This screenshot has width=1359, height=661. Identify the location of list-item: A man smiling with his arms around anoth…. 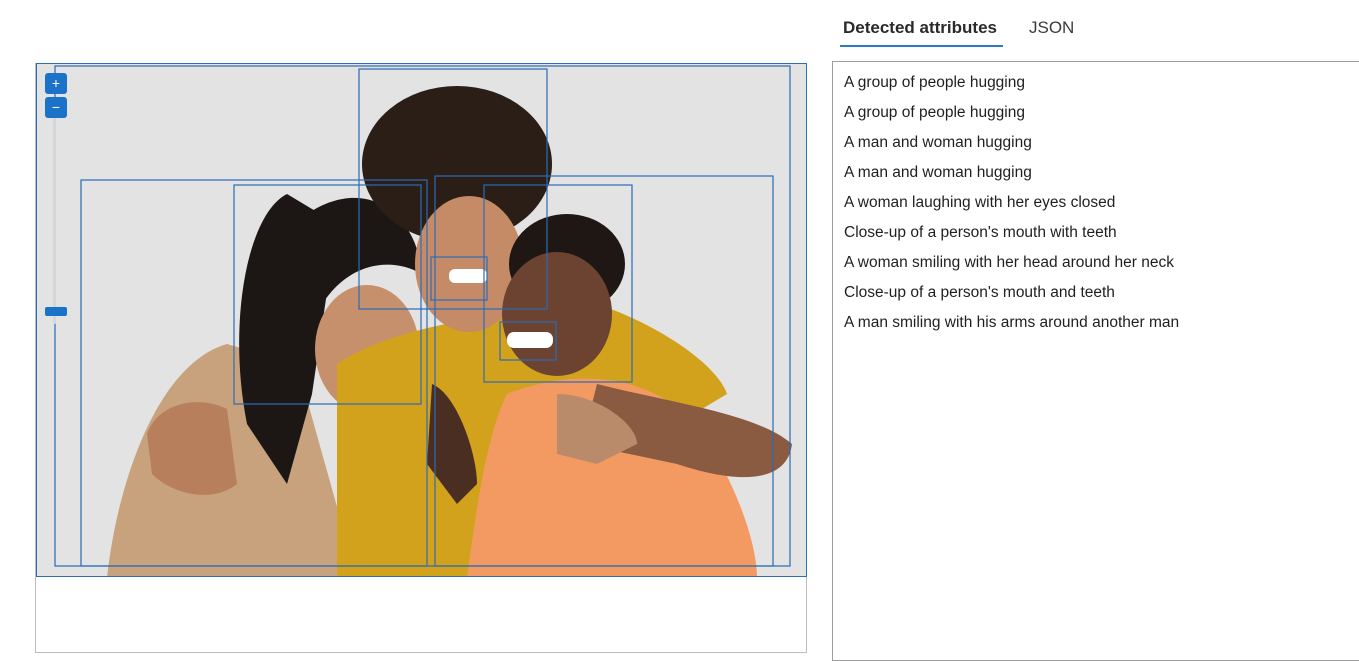
(1101, 323).